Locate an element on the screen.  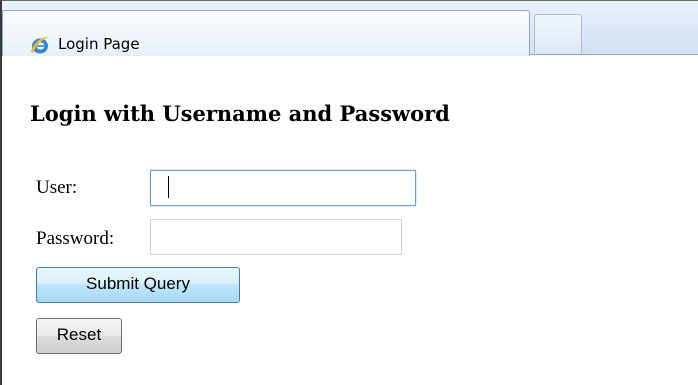
tab-login-page: Login Page is located at coordinates (266, 33).